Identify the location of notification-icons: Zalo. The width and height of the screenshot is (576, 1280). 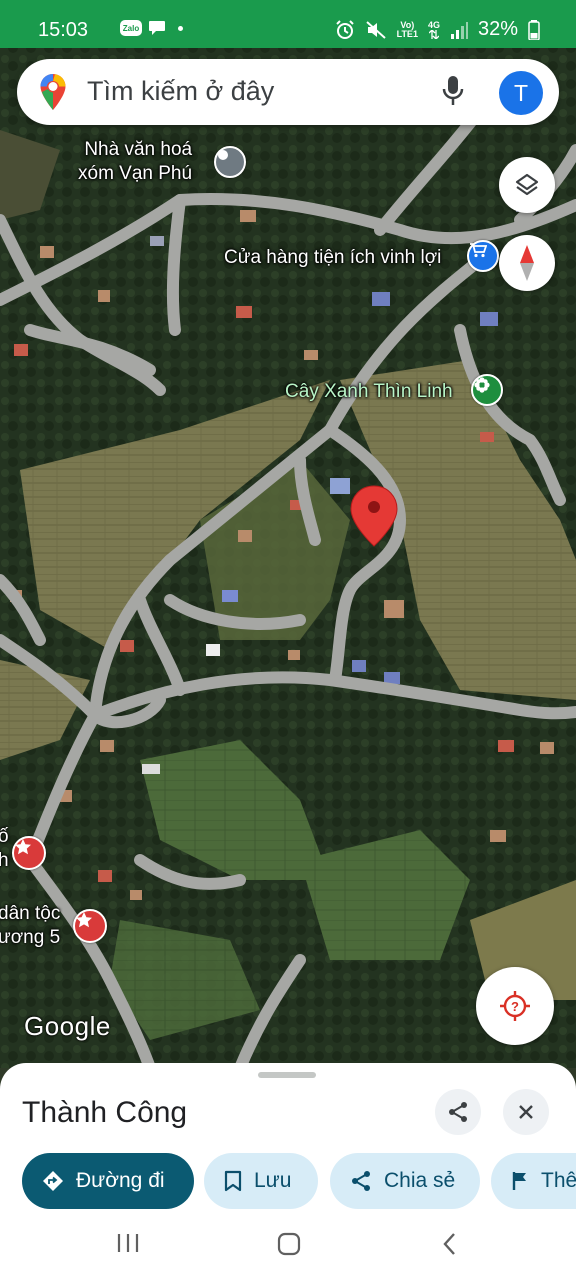
(151, 28).